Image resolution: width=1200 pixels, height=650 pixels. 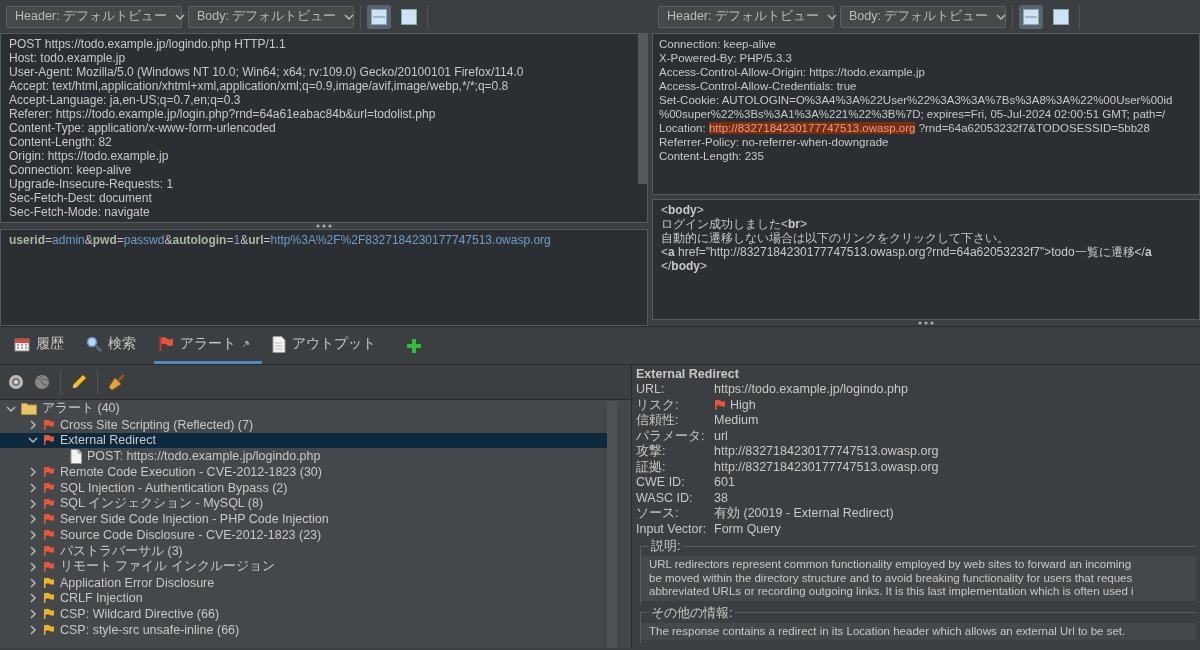 I want to click on tree-item: パストラバーサル (3), so click(x=303, y=551).